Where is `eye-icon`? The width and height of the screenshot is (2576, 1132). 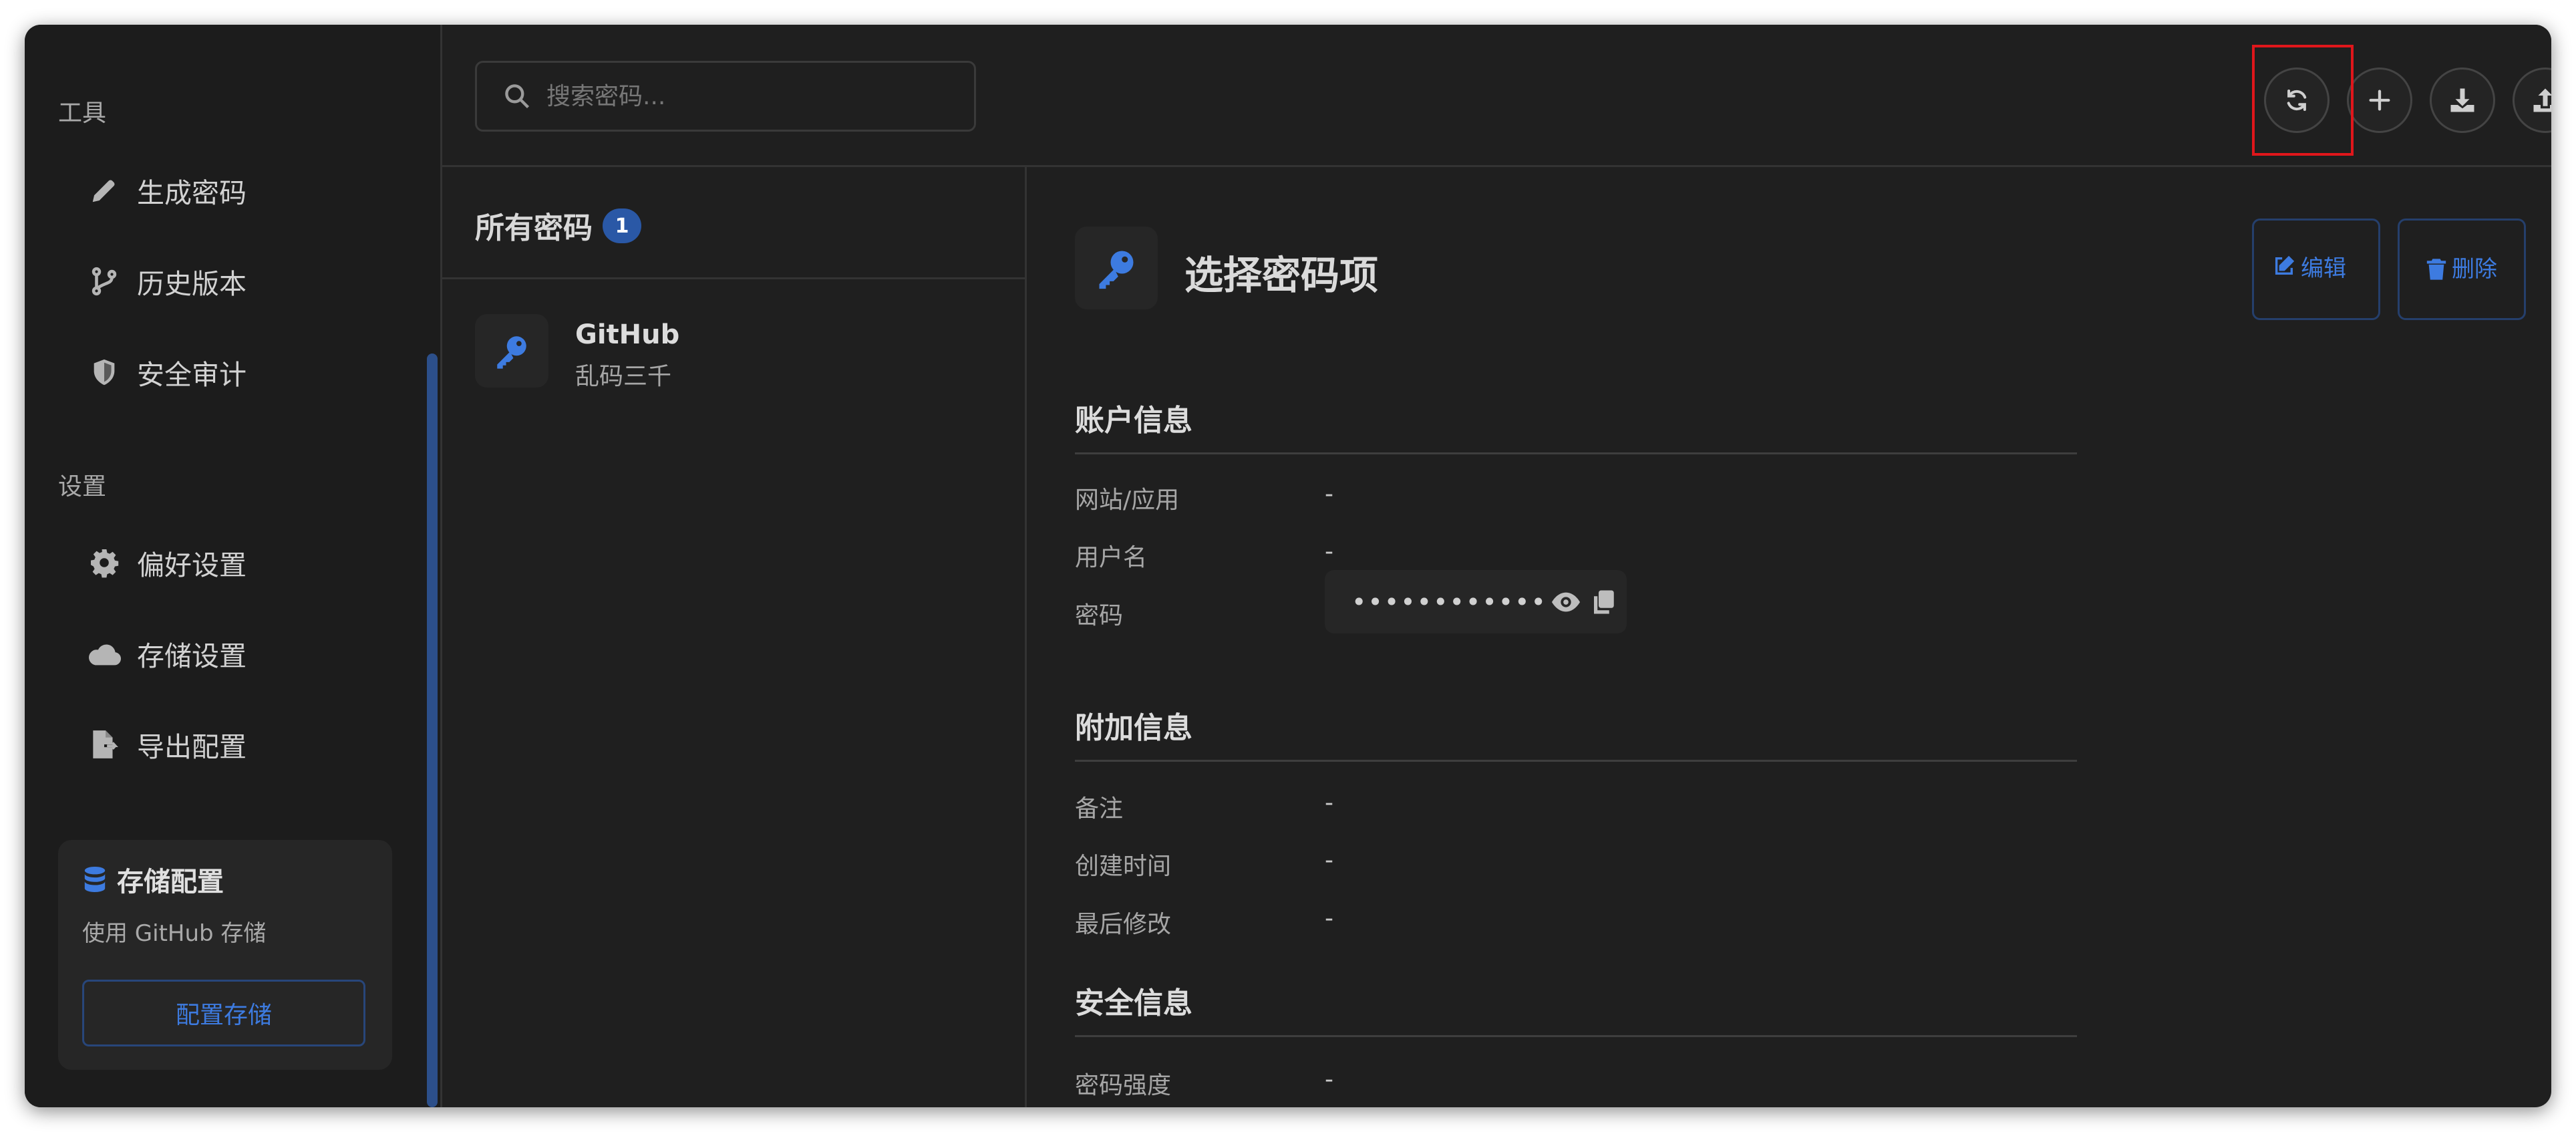
eye-icon is located at coordinates (1566, 602).